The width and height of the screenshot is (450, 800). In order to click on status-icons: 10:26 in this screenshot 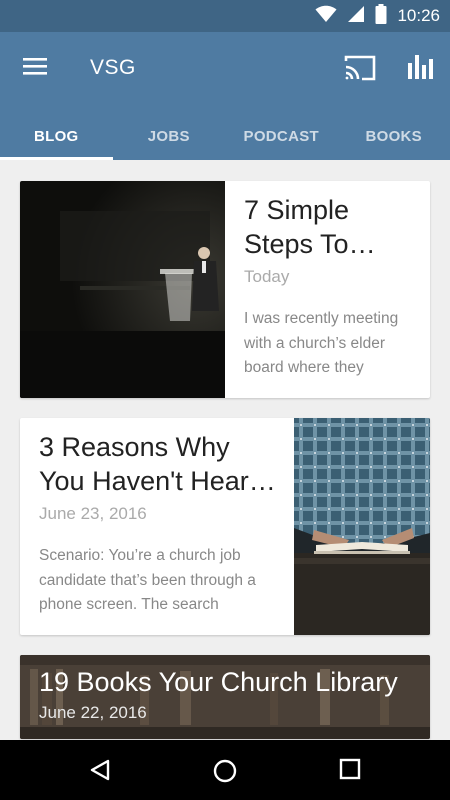, I will do `click(377, 16)`.